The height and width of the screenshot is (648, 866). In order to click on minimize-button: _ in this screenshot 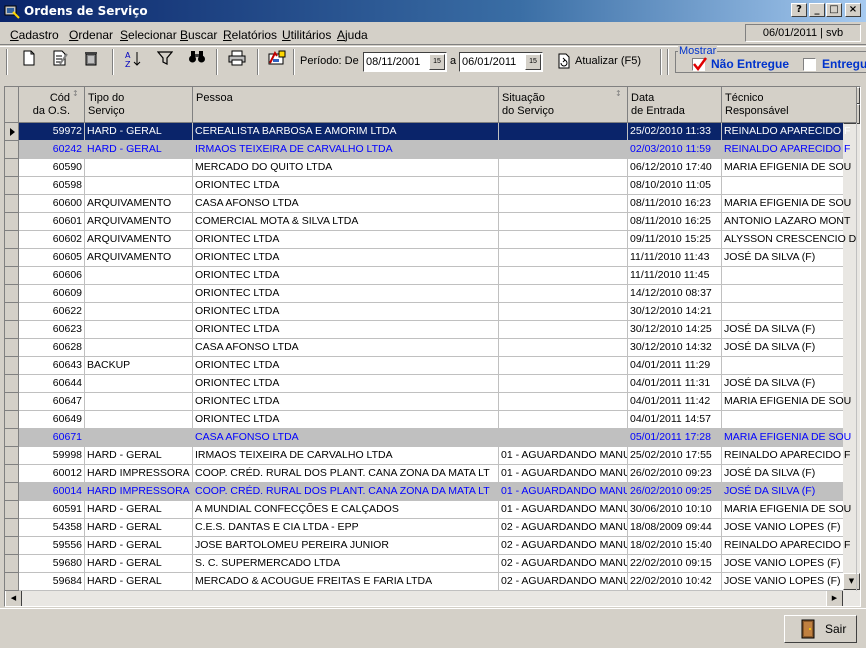, I will do `click(817, 10)`.